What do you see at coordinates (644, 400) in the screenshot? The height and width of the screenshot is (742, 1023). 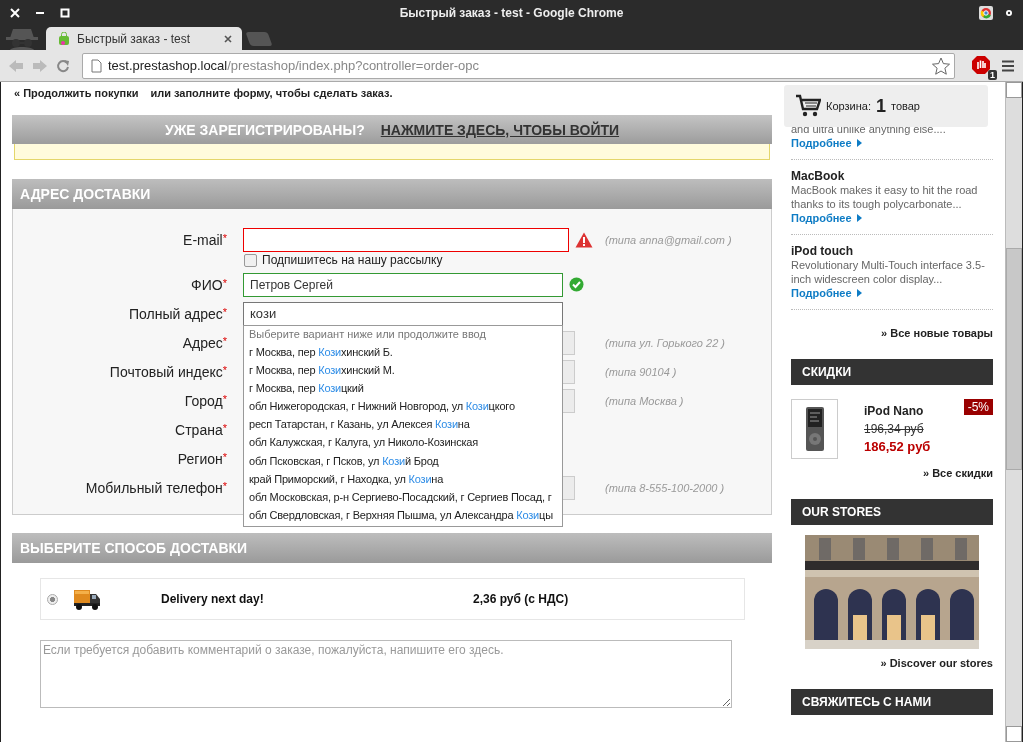 I see `field-hint: (типа Москва )` at bounding box center [644, 400].